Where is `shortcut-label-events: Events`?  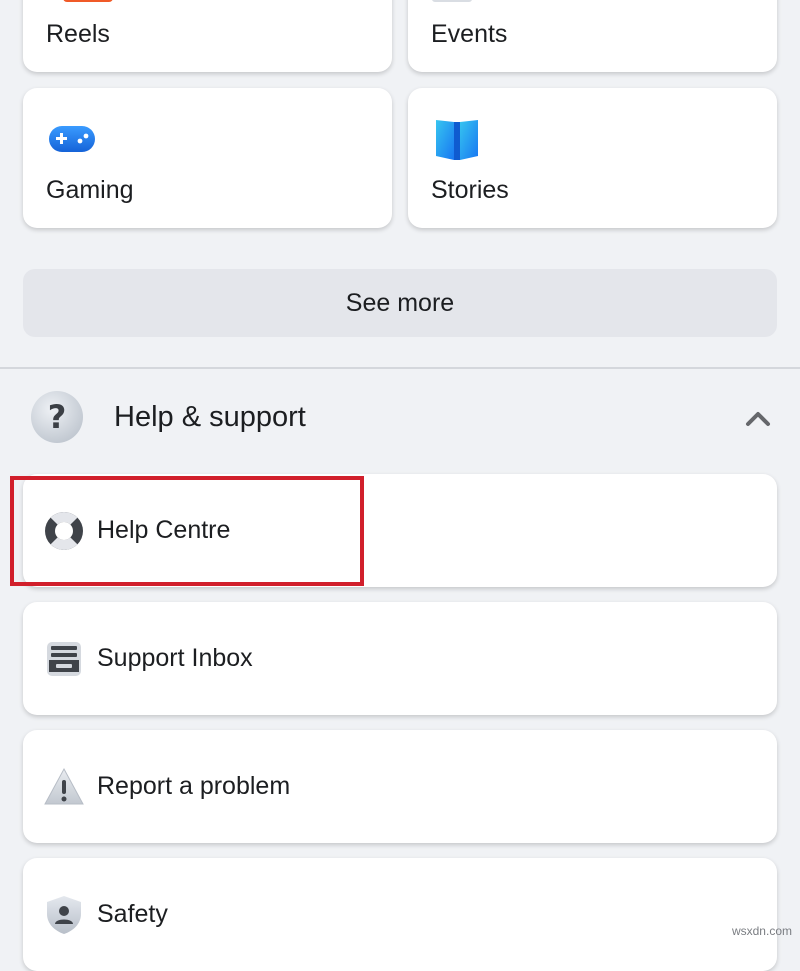
shortcut-label-events: Events is located at coordinates (469, 34).